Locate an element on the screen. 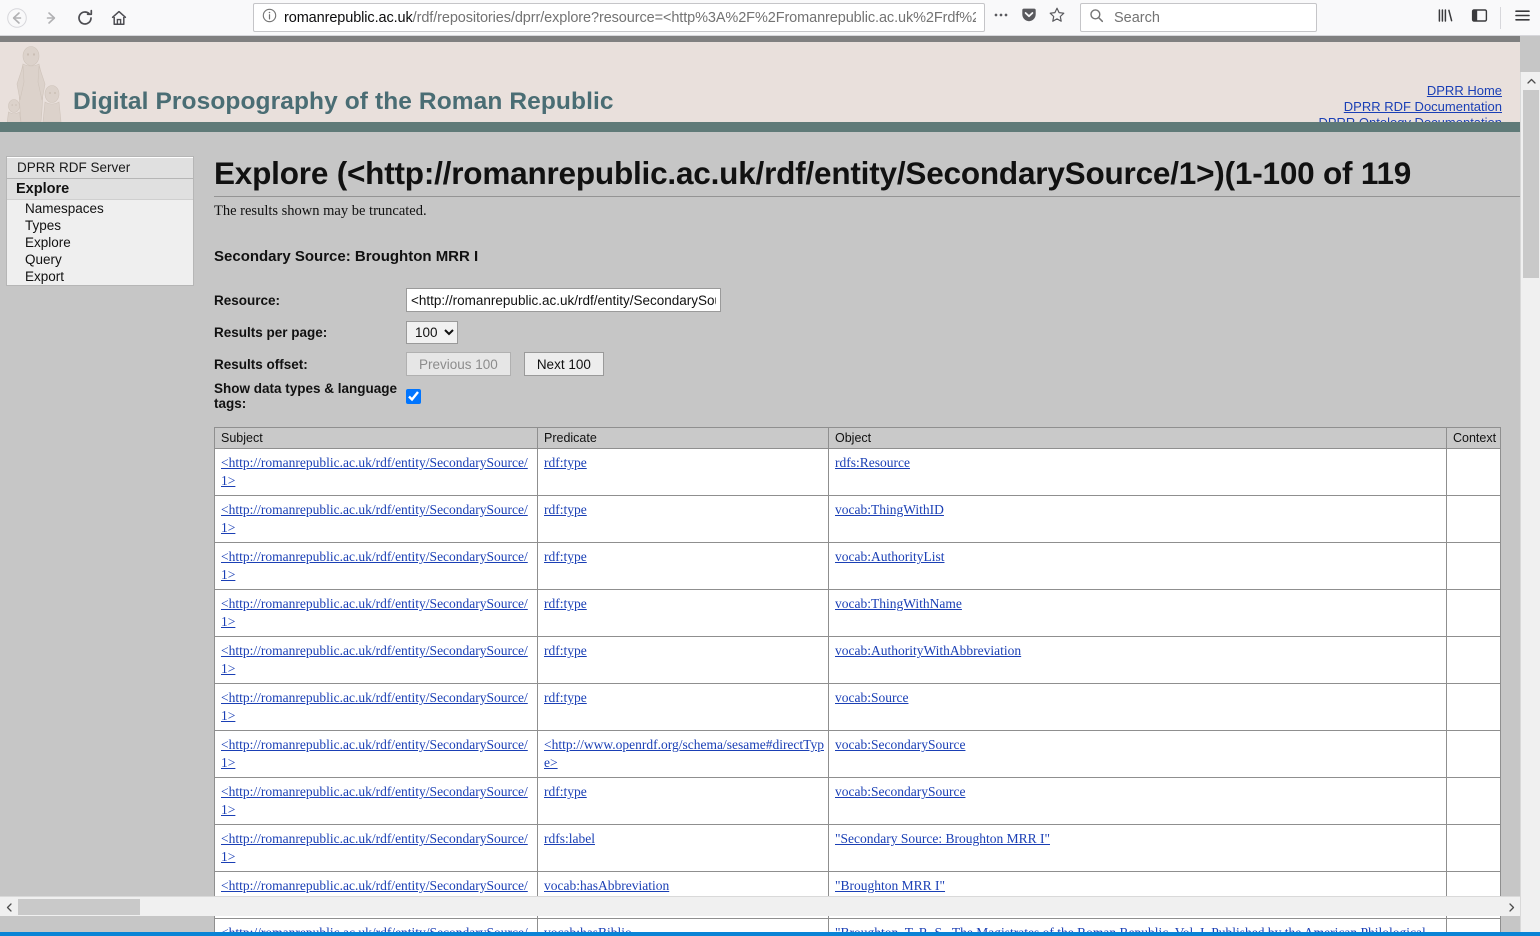 Image resolution: width=1540 pixels, height=936 pixels. results-per-page-select: 100 is located at coordinates (432, 332).